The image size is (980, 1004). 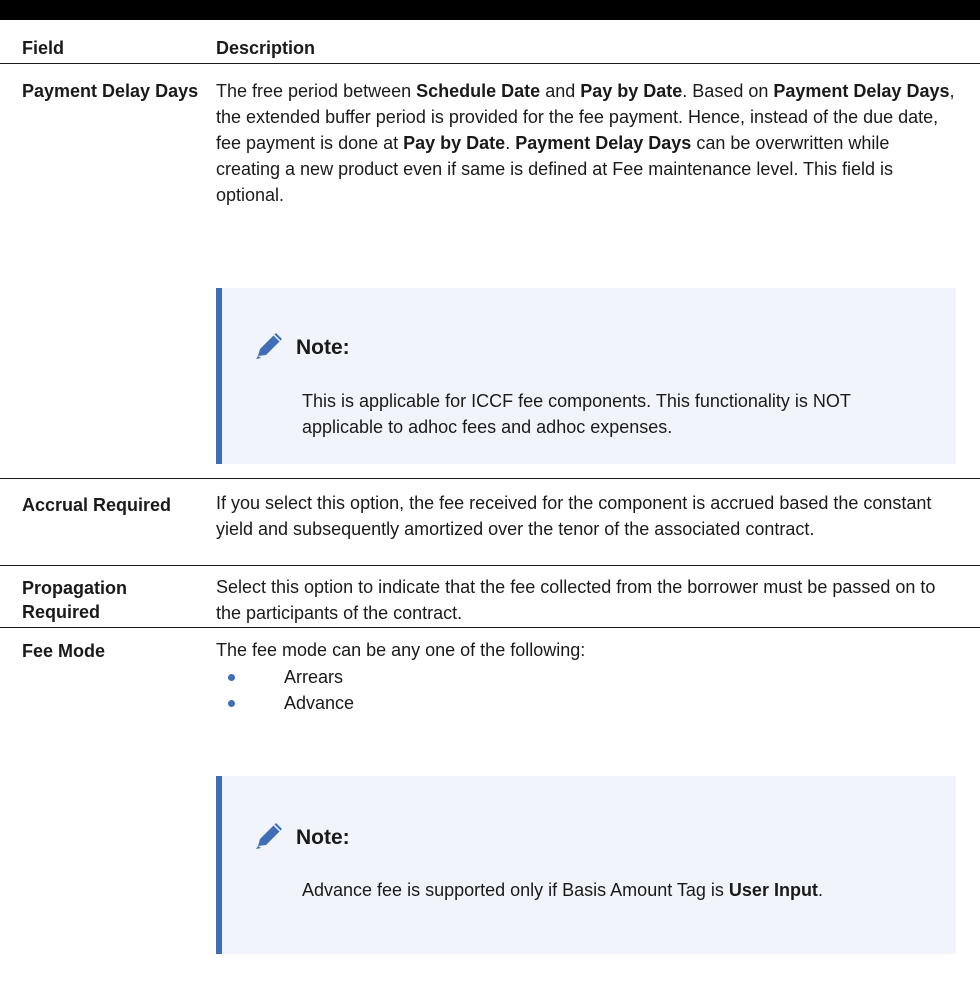 What do you see at coordinates (490, 42) in the screenshot?
I see `table-header: Field Description` at bounding box center [490, 42].